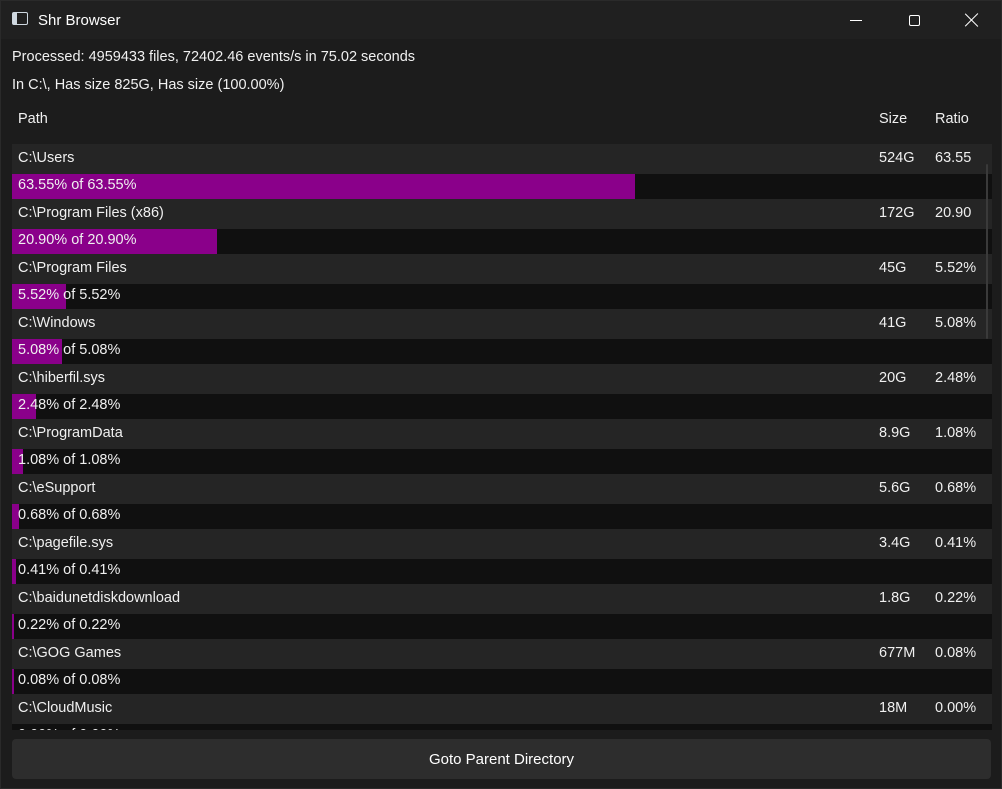  I want to click on size-bar-label: 0.41% of 0.41%, so click(69, 570).